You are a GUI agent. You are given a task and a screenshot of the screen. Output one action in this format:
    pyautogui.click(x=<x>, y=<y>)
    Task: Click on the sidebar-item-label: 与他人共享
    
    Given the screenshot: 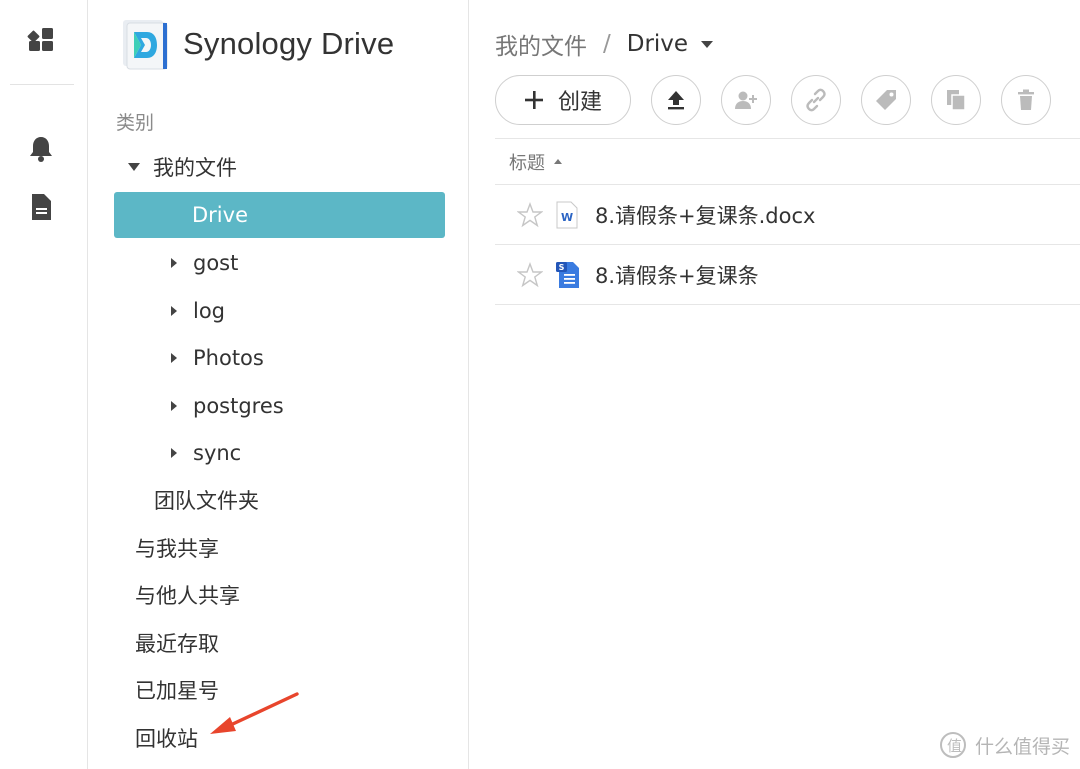 What is the action you would take?
    pyautogui.click(x=187, y=596)
    